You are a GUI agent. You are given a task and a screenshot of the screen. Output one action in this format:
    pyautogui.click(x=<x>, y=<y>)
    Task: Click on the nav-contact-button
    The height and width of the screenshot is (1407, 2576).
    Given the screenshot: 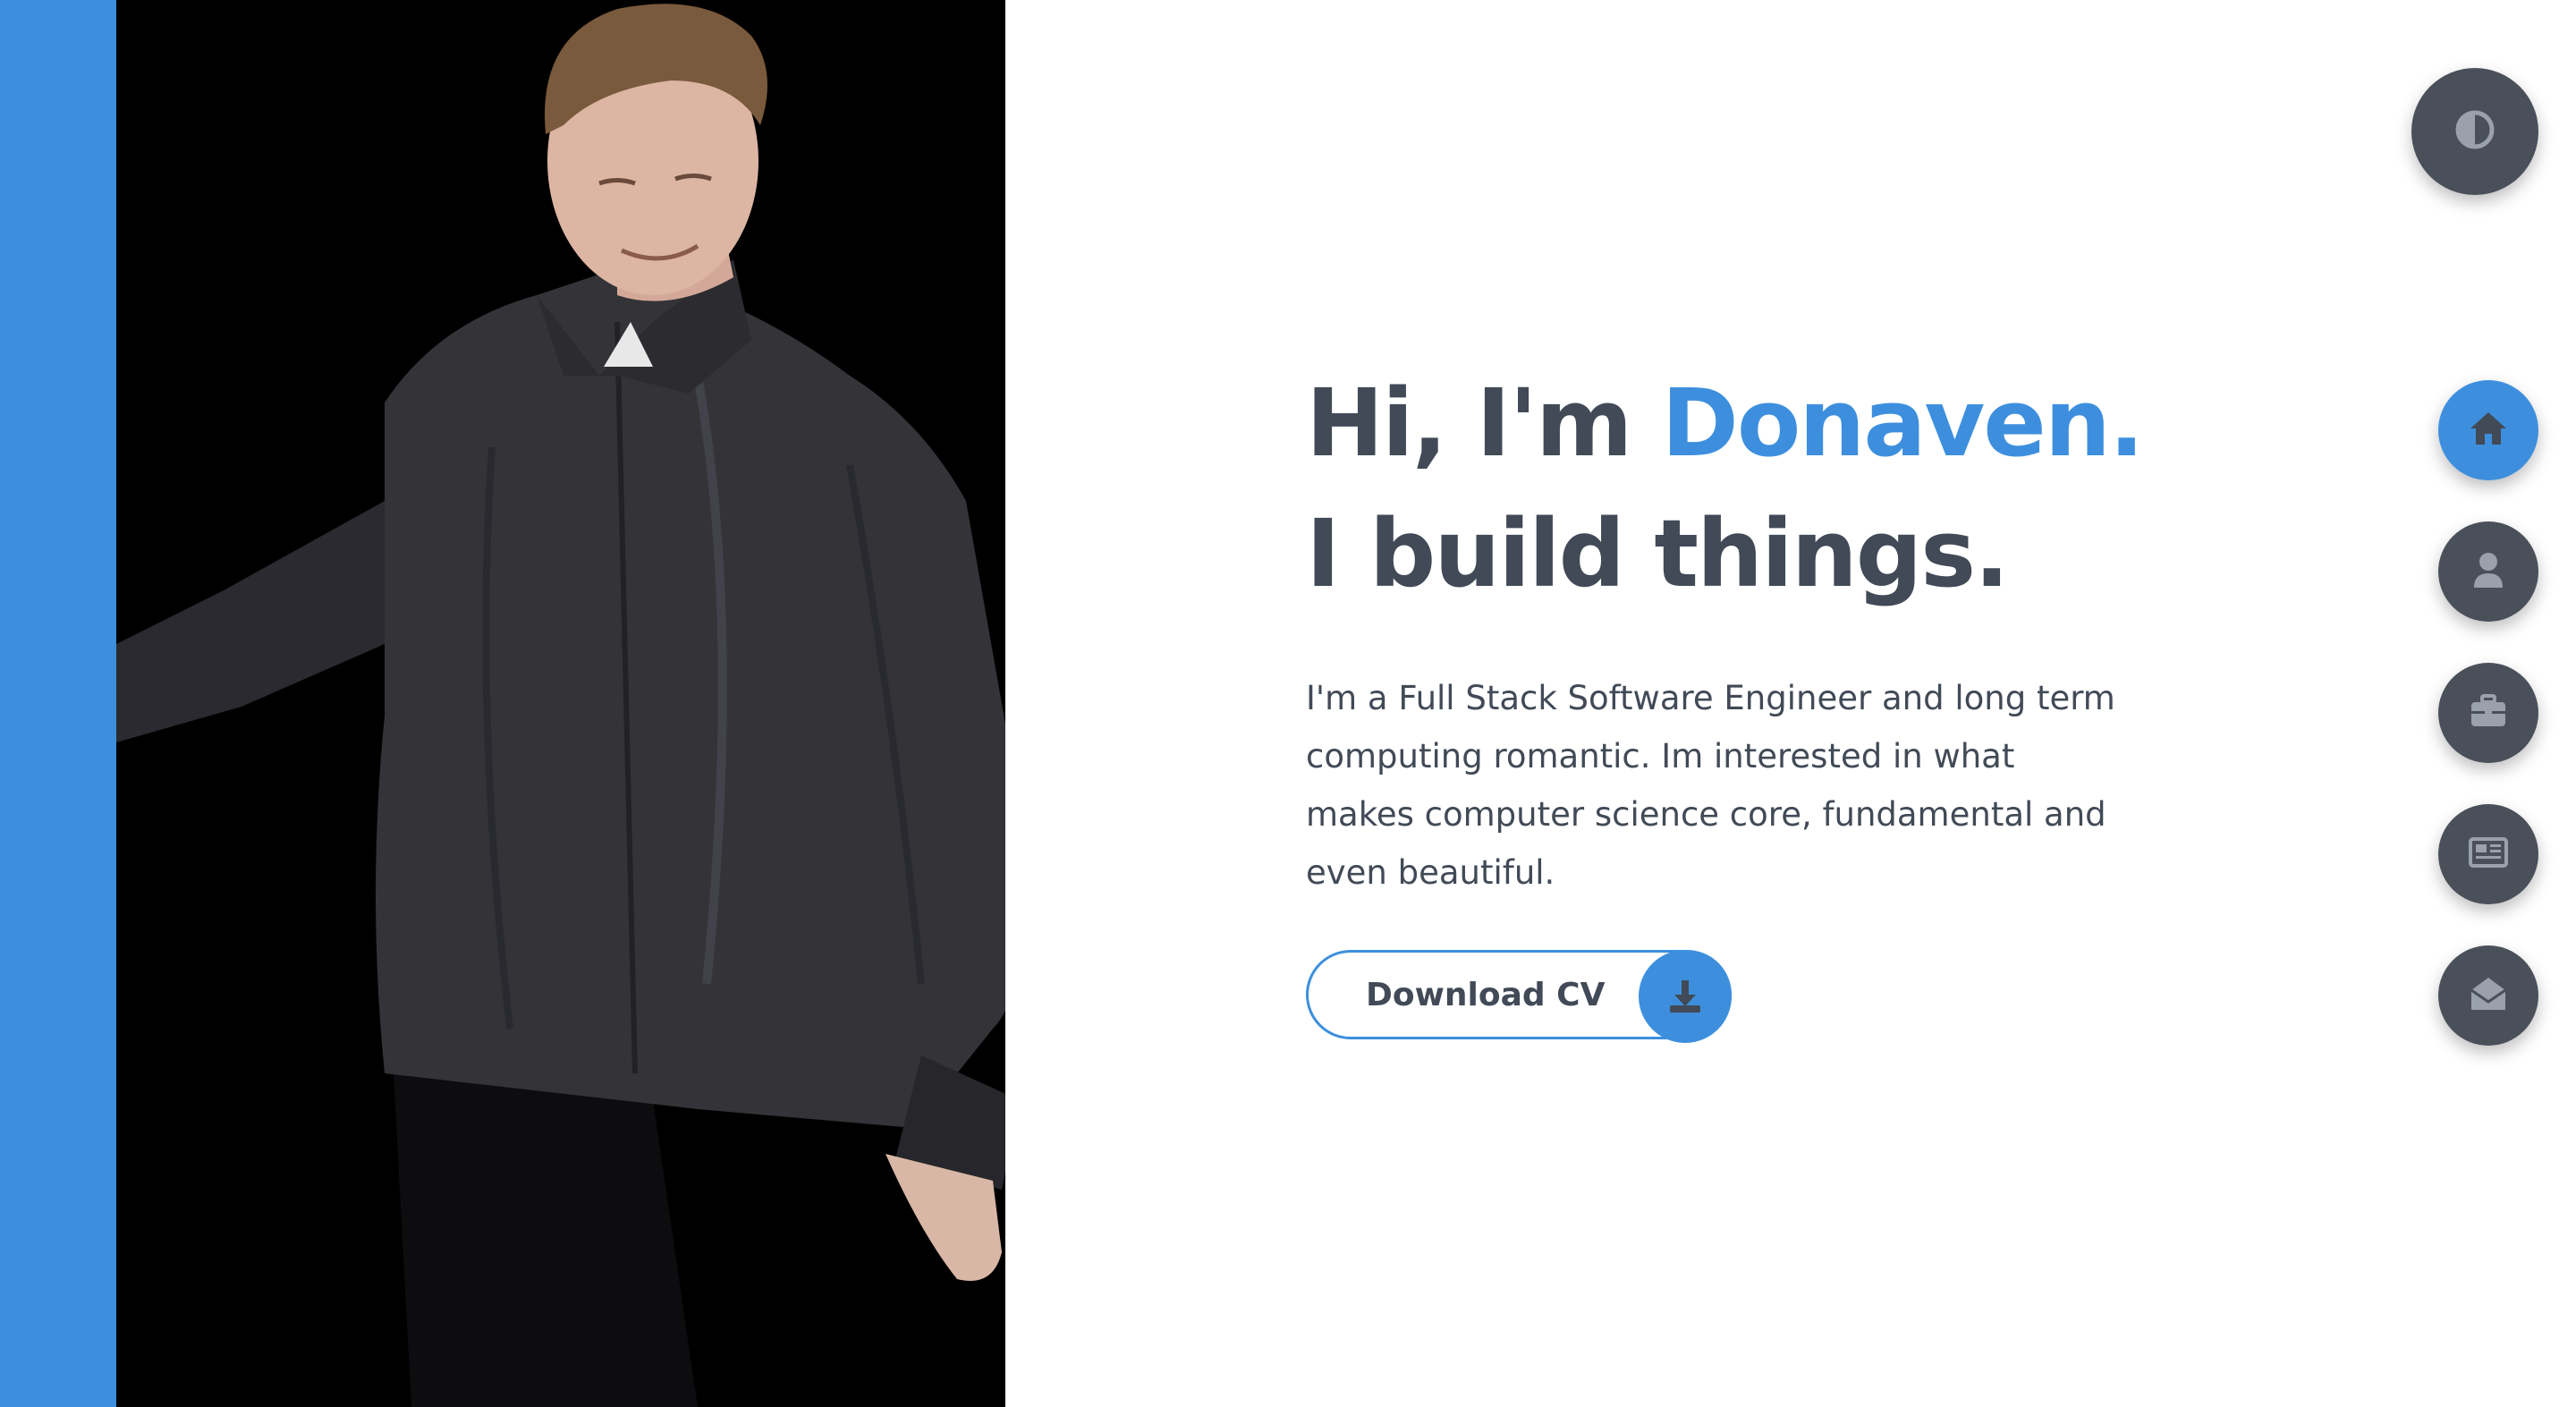 What is the action you would take?
    pyautogui.click(x=2488, y=995)
    